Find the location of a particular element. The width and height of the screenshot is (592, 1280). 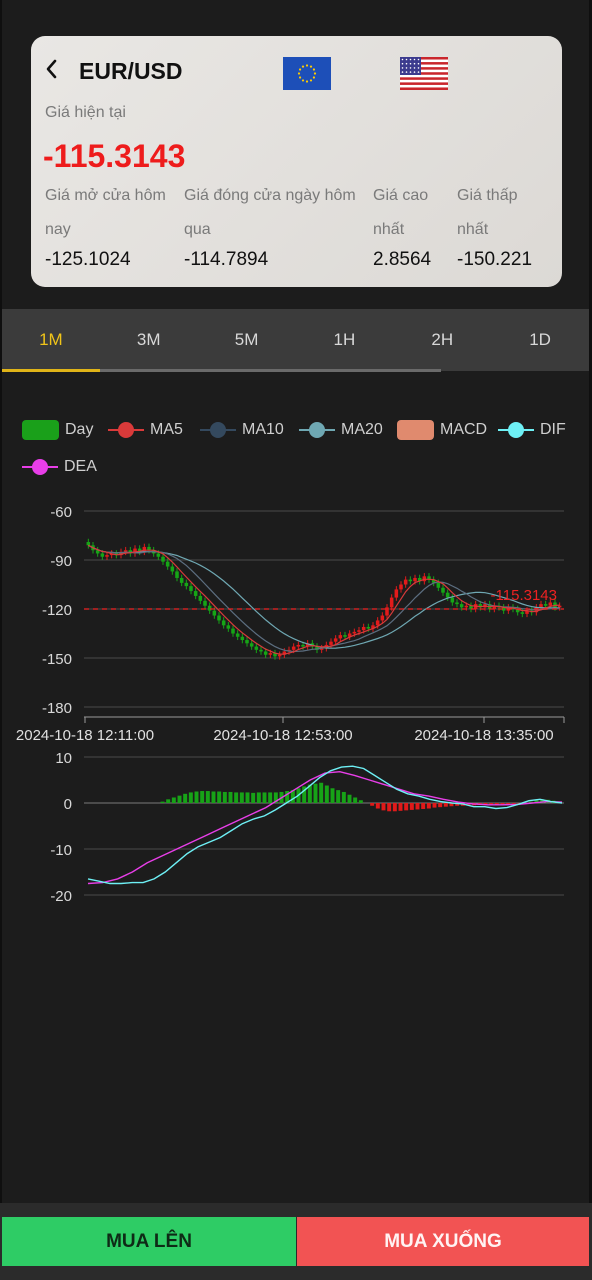

current-price-tag: -115.3143 is located at coordinates (524, 595).